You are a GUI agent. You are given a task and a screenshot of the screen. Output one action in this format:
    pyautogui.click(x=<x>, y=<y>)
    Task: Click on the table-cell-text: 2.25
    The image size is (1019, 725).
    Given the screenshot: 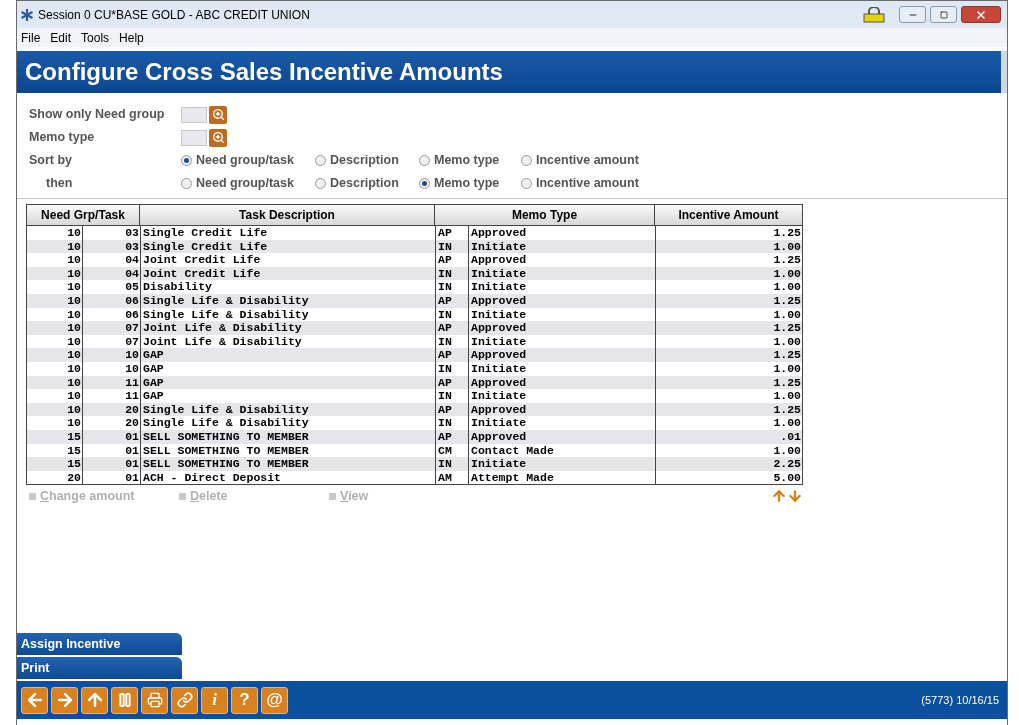 What is the action you would take?
    pyautogui.click(x=787, y=464)
    